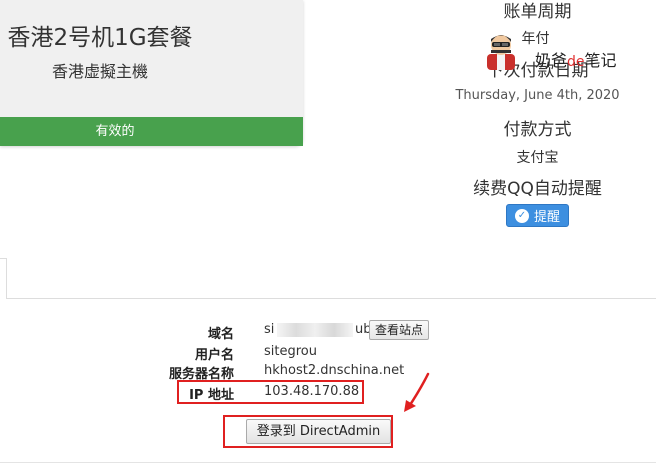 The image size is (656, 474). Describe the element at coordinates (334, 370) in the screenshot. I see `server-name-value: hkhost2.dnschina.net` at that location.